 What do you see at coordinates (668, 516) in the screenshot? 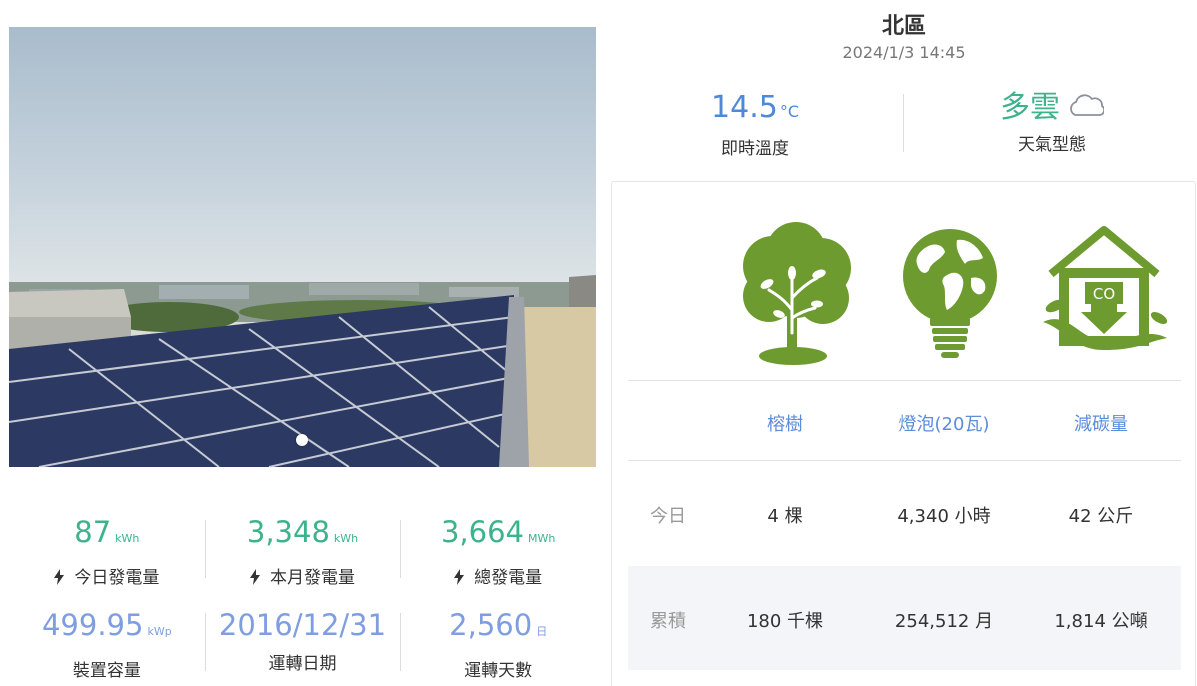
I see `row-label: 今日` at bounding box center [668, 516].